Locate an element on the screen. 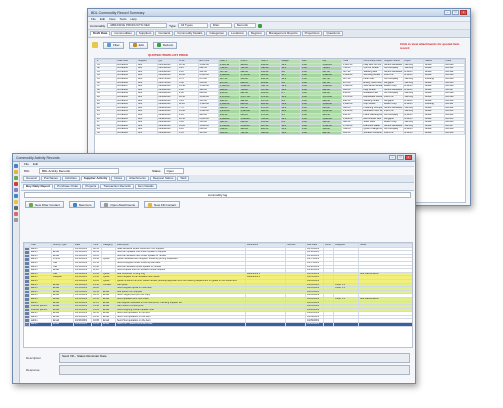 The height and width of the screenshot is (408, 503). subtab-projects: Projects is located at coordinates (91, 186).